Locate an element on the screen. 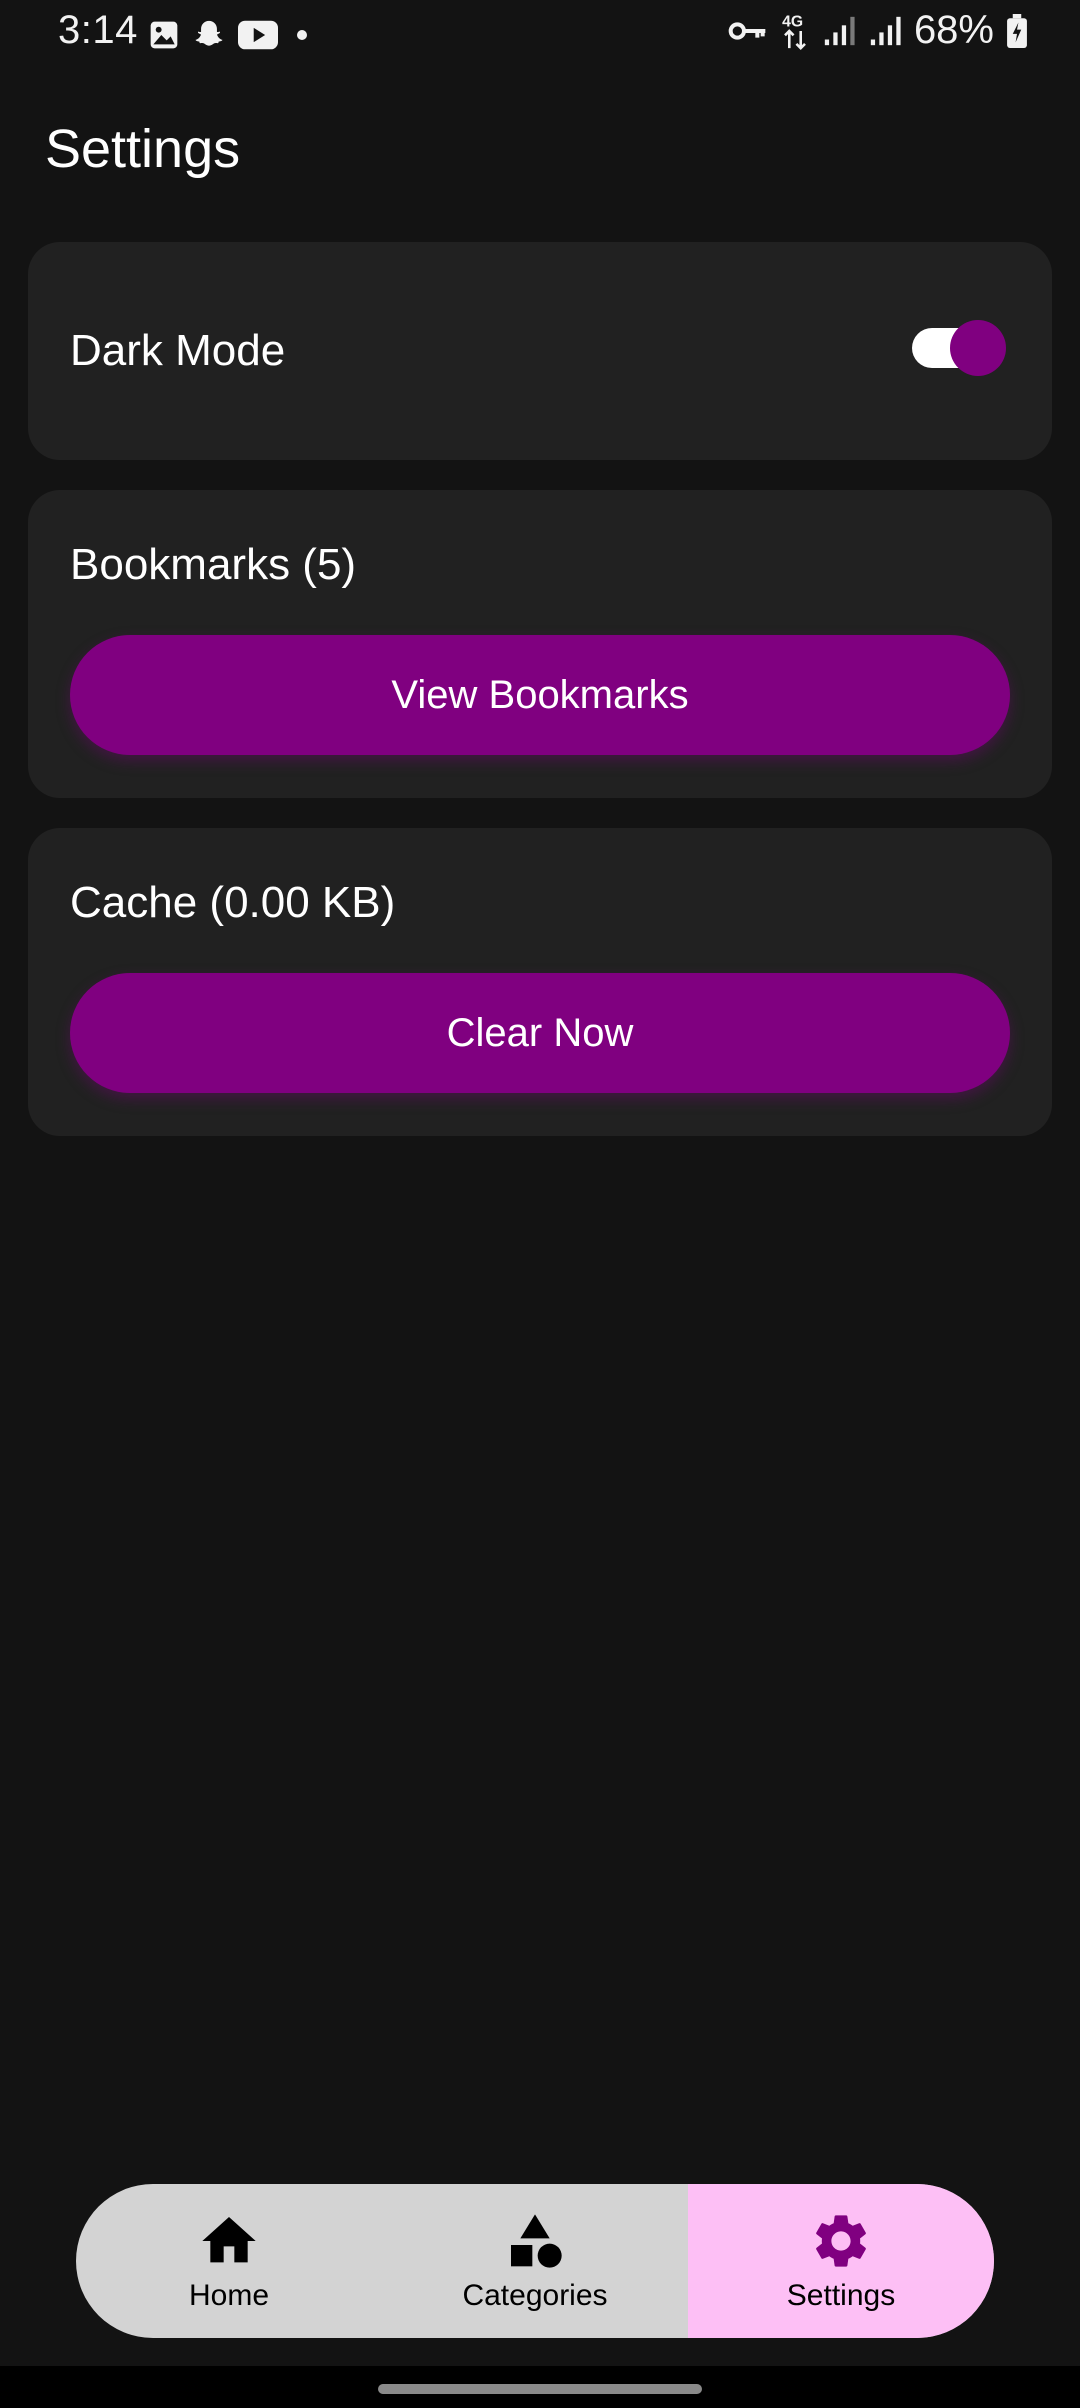  nav-item-settings: Settings is located at coordinates (841, 2261).